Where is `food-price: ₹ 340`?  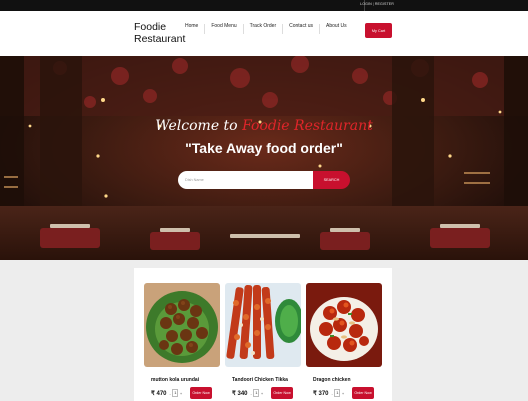
food-price: ₹ 340 is located at coordinates (240, 394).